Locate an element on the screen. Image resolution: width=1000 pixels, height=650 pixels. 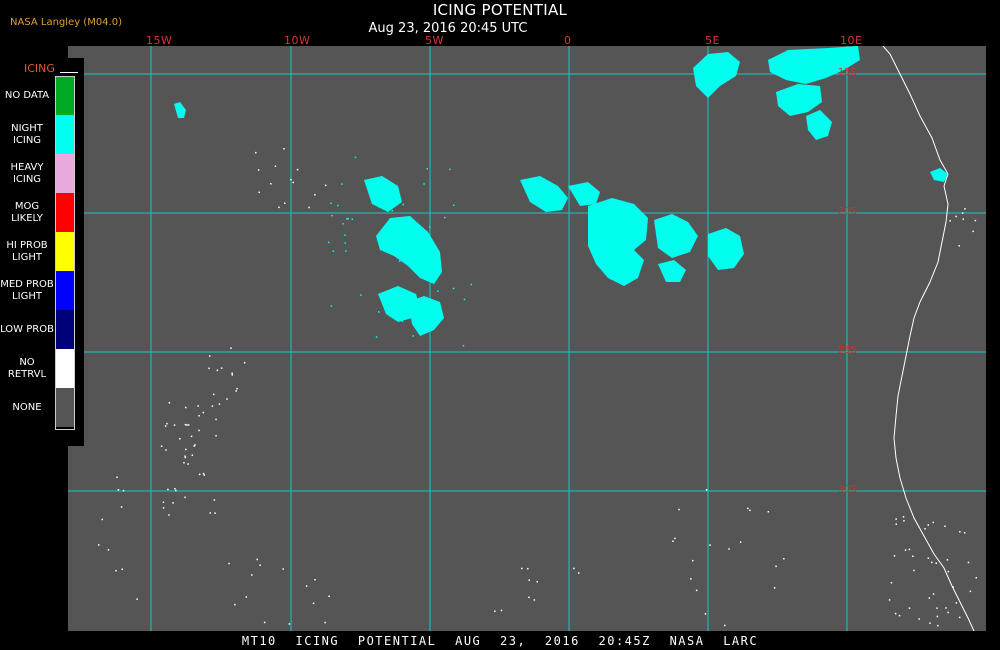
legend-title: ICING is located at coordinates (39, 68).